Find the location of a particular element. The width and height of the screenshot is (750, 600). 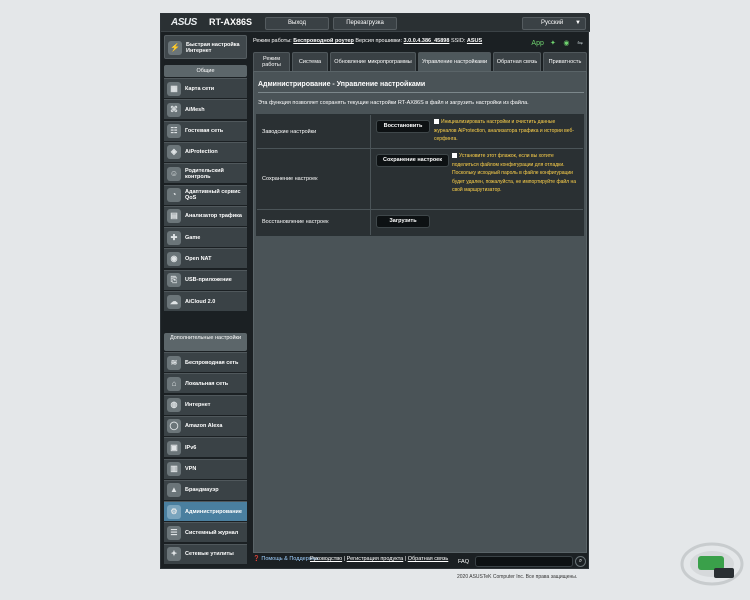

sidebar-item-label: Родительский контроль is located at coordinates (204, 173).